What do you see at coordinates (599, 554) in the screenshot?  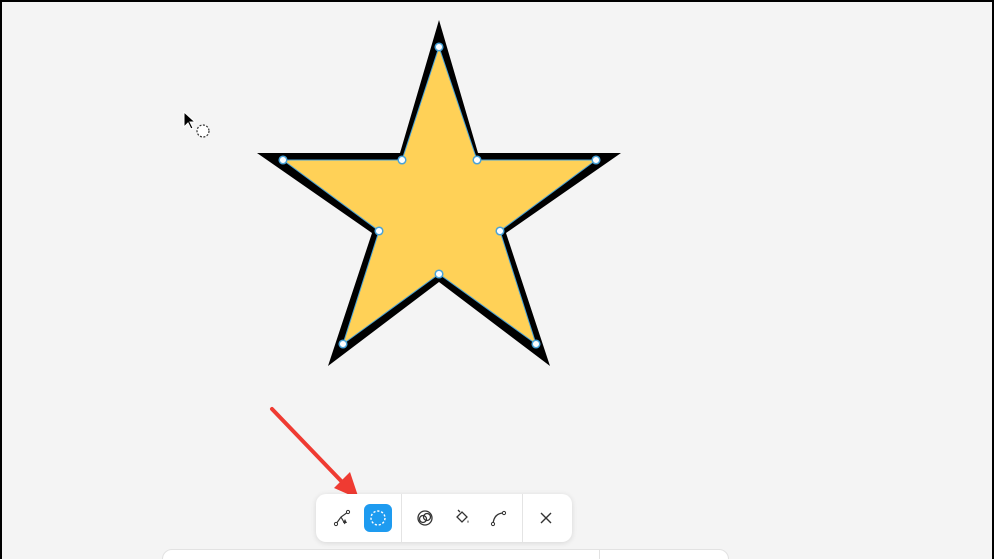 I see `panel-divider` at bounding box center [599, 554].